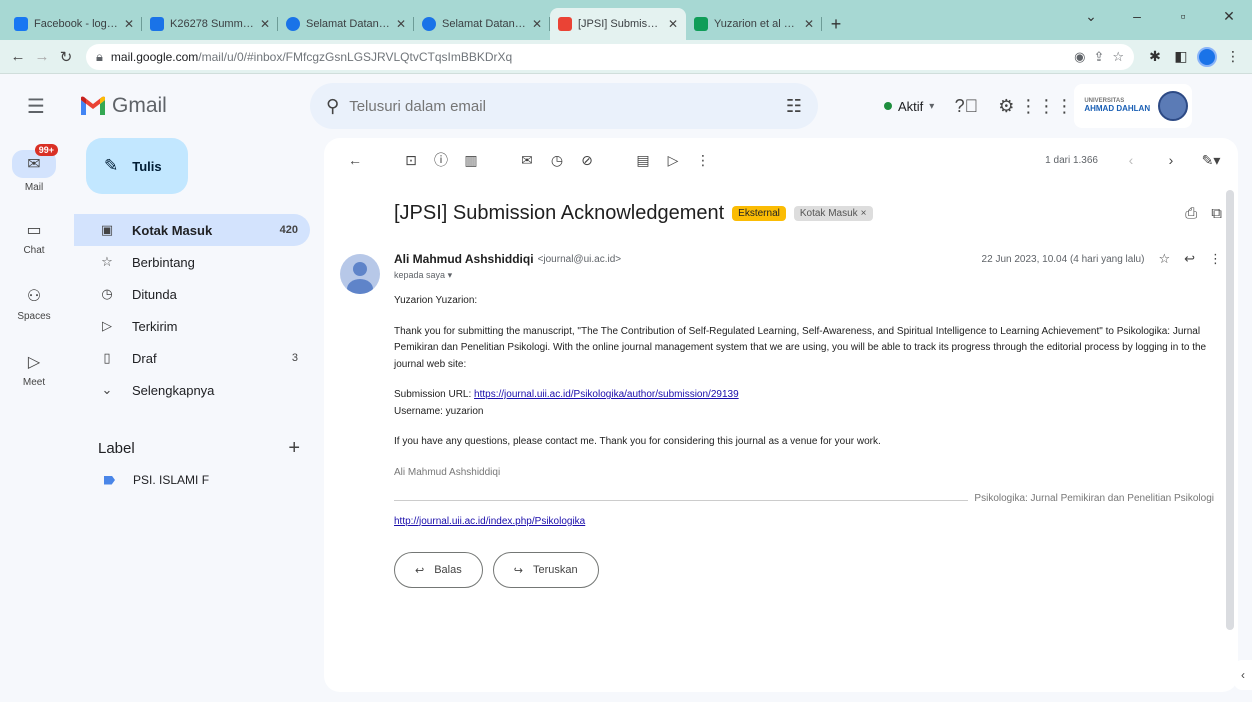  What do you see at coordinates (1216, 213) in the screenshot?
I see `open-new-window-icon: ⧉` at bounding box center [1216, 213].